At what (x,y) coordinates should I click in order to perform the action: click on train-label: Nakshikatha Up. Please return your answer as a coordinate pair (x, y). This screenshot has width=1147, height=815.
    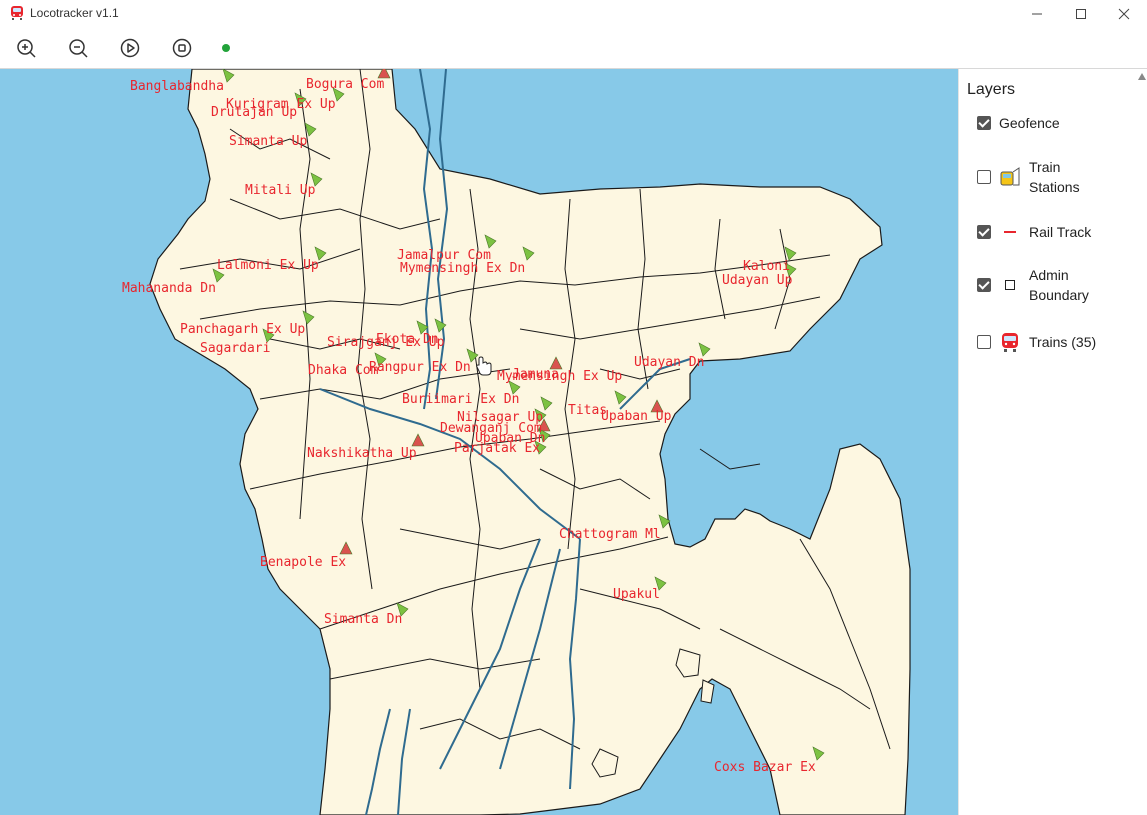
    Looking at the image, I should click on (362, 453).